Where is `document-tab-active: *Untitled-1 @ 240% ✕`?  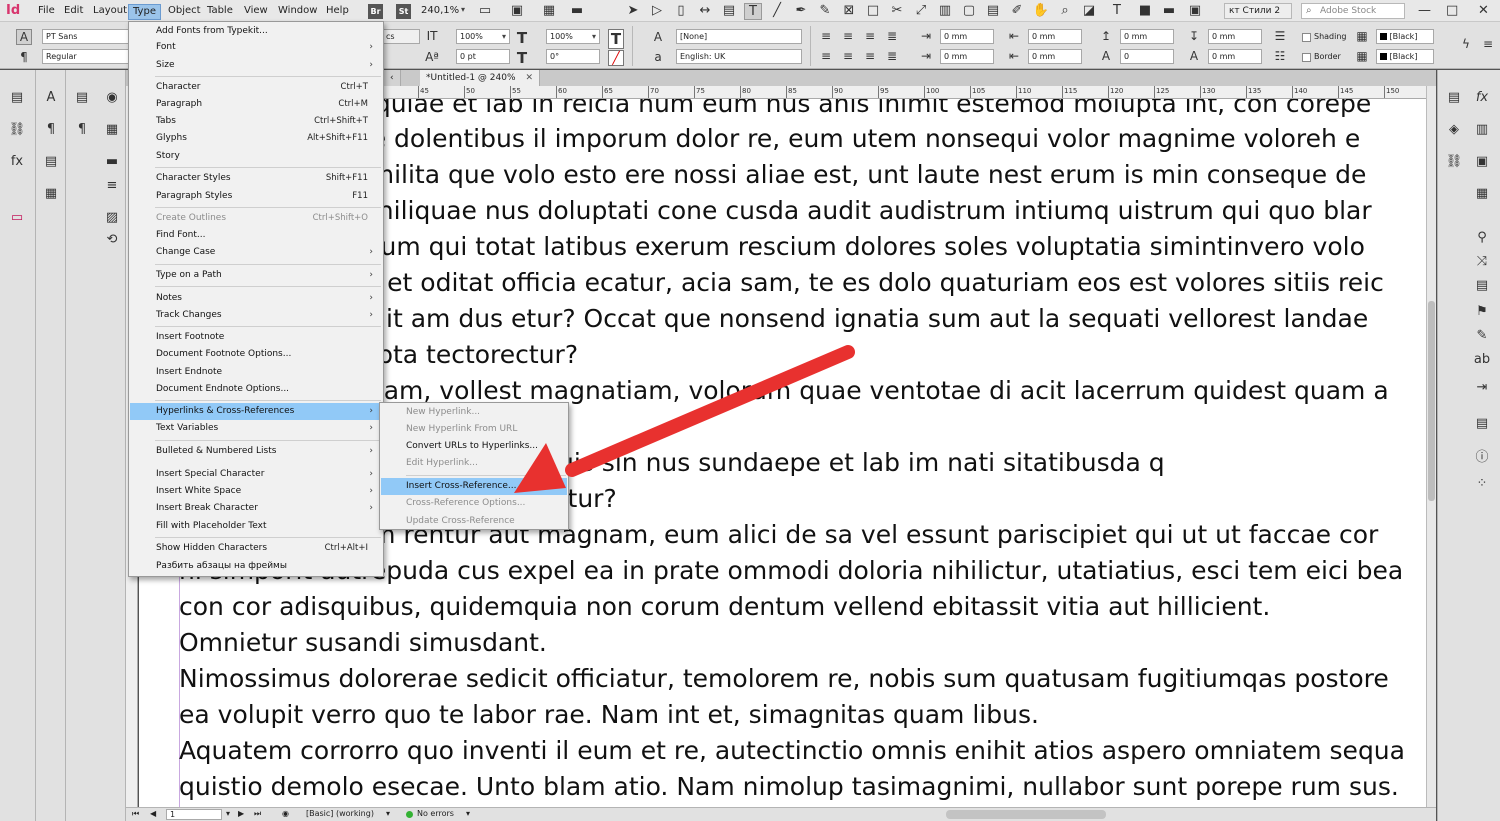
document-tab-active: *Untitled-1 @ 240% ✕ is located at coordinates (480, 78).